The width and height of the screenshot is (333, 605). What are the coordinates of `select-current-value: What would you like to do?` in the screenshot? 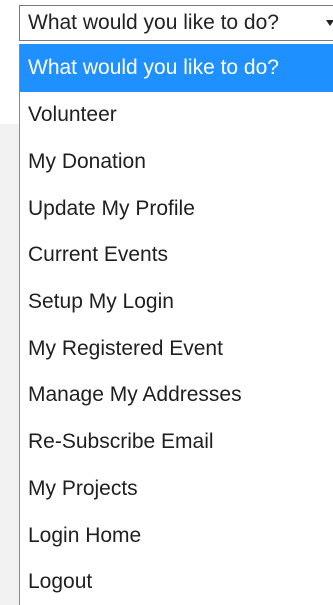 It's located at (153, 22).